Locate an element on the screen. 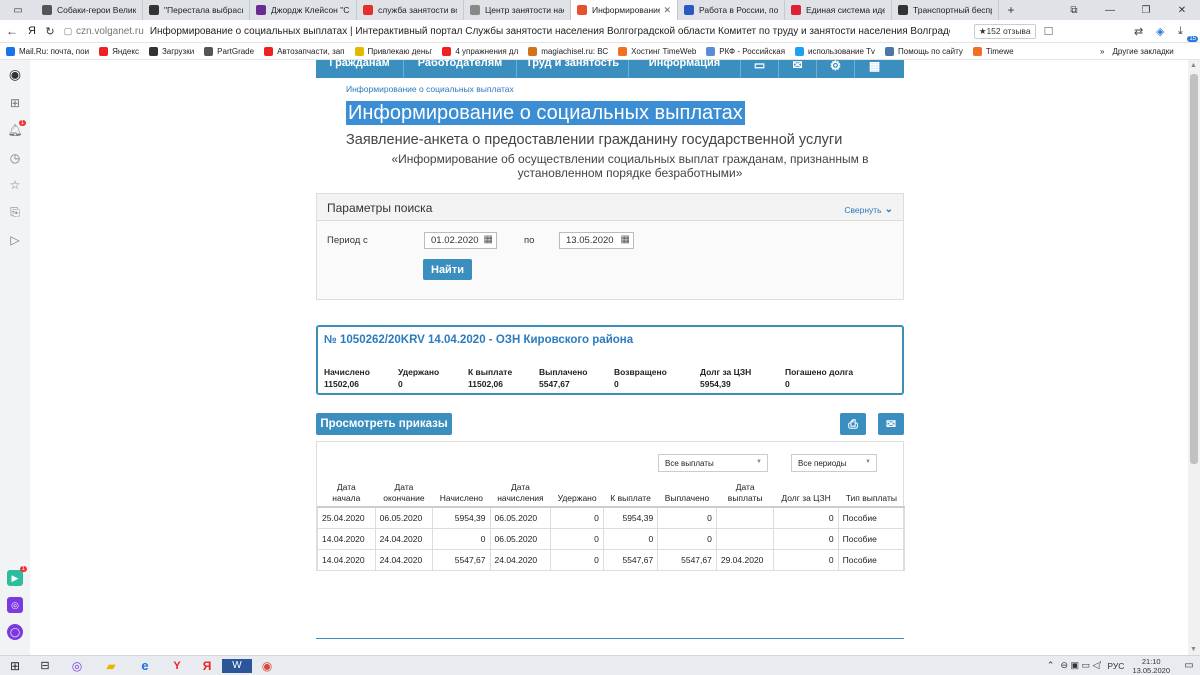 The image size is (1200, 675). to-label: по is located at coordinates (529, 240).